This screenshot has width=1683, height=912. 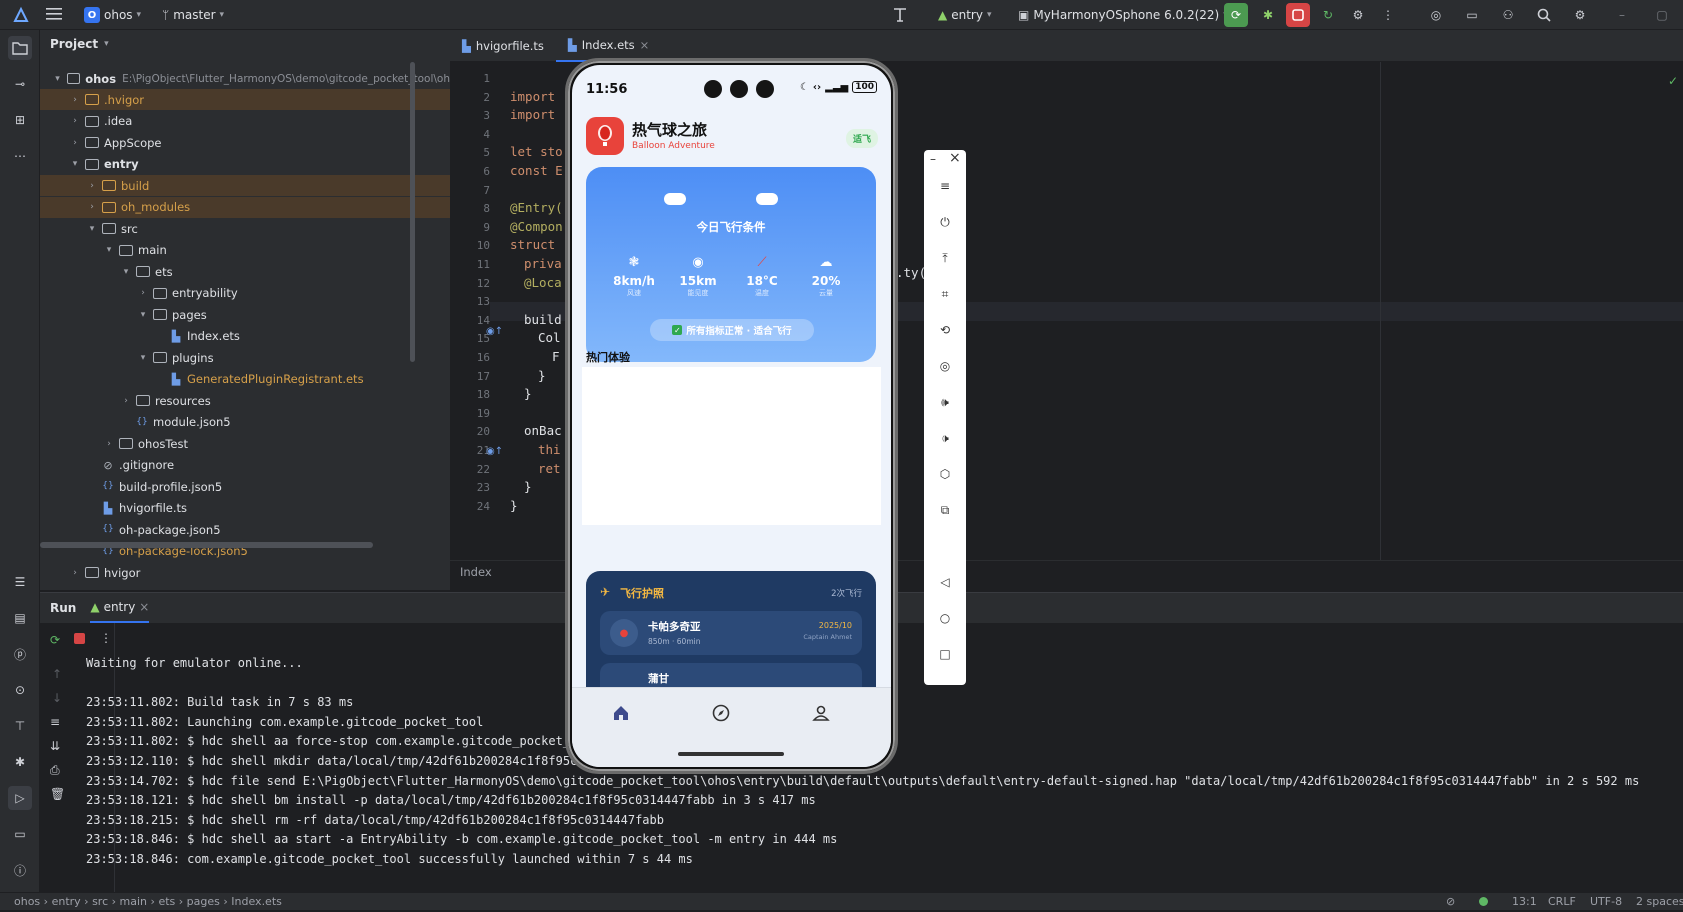 I want to click on device-manager-icon: ▭, so click(x=1472, y=15).